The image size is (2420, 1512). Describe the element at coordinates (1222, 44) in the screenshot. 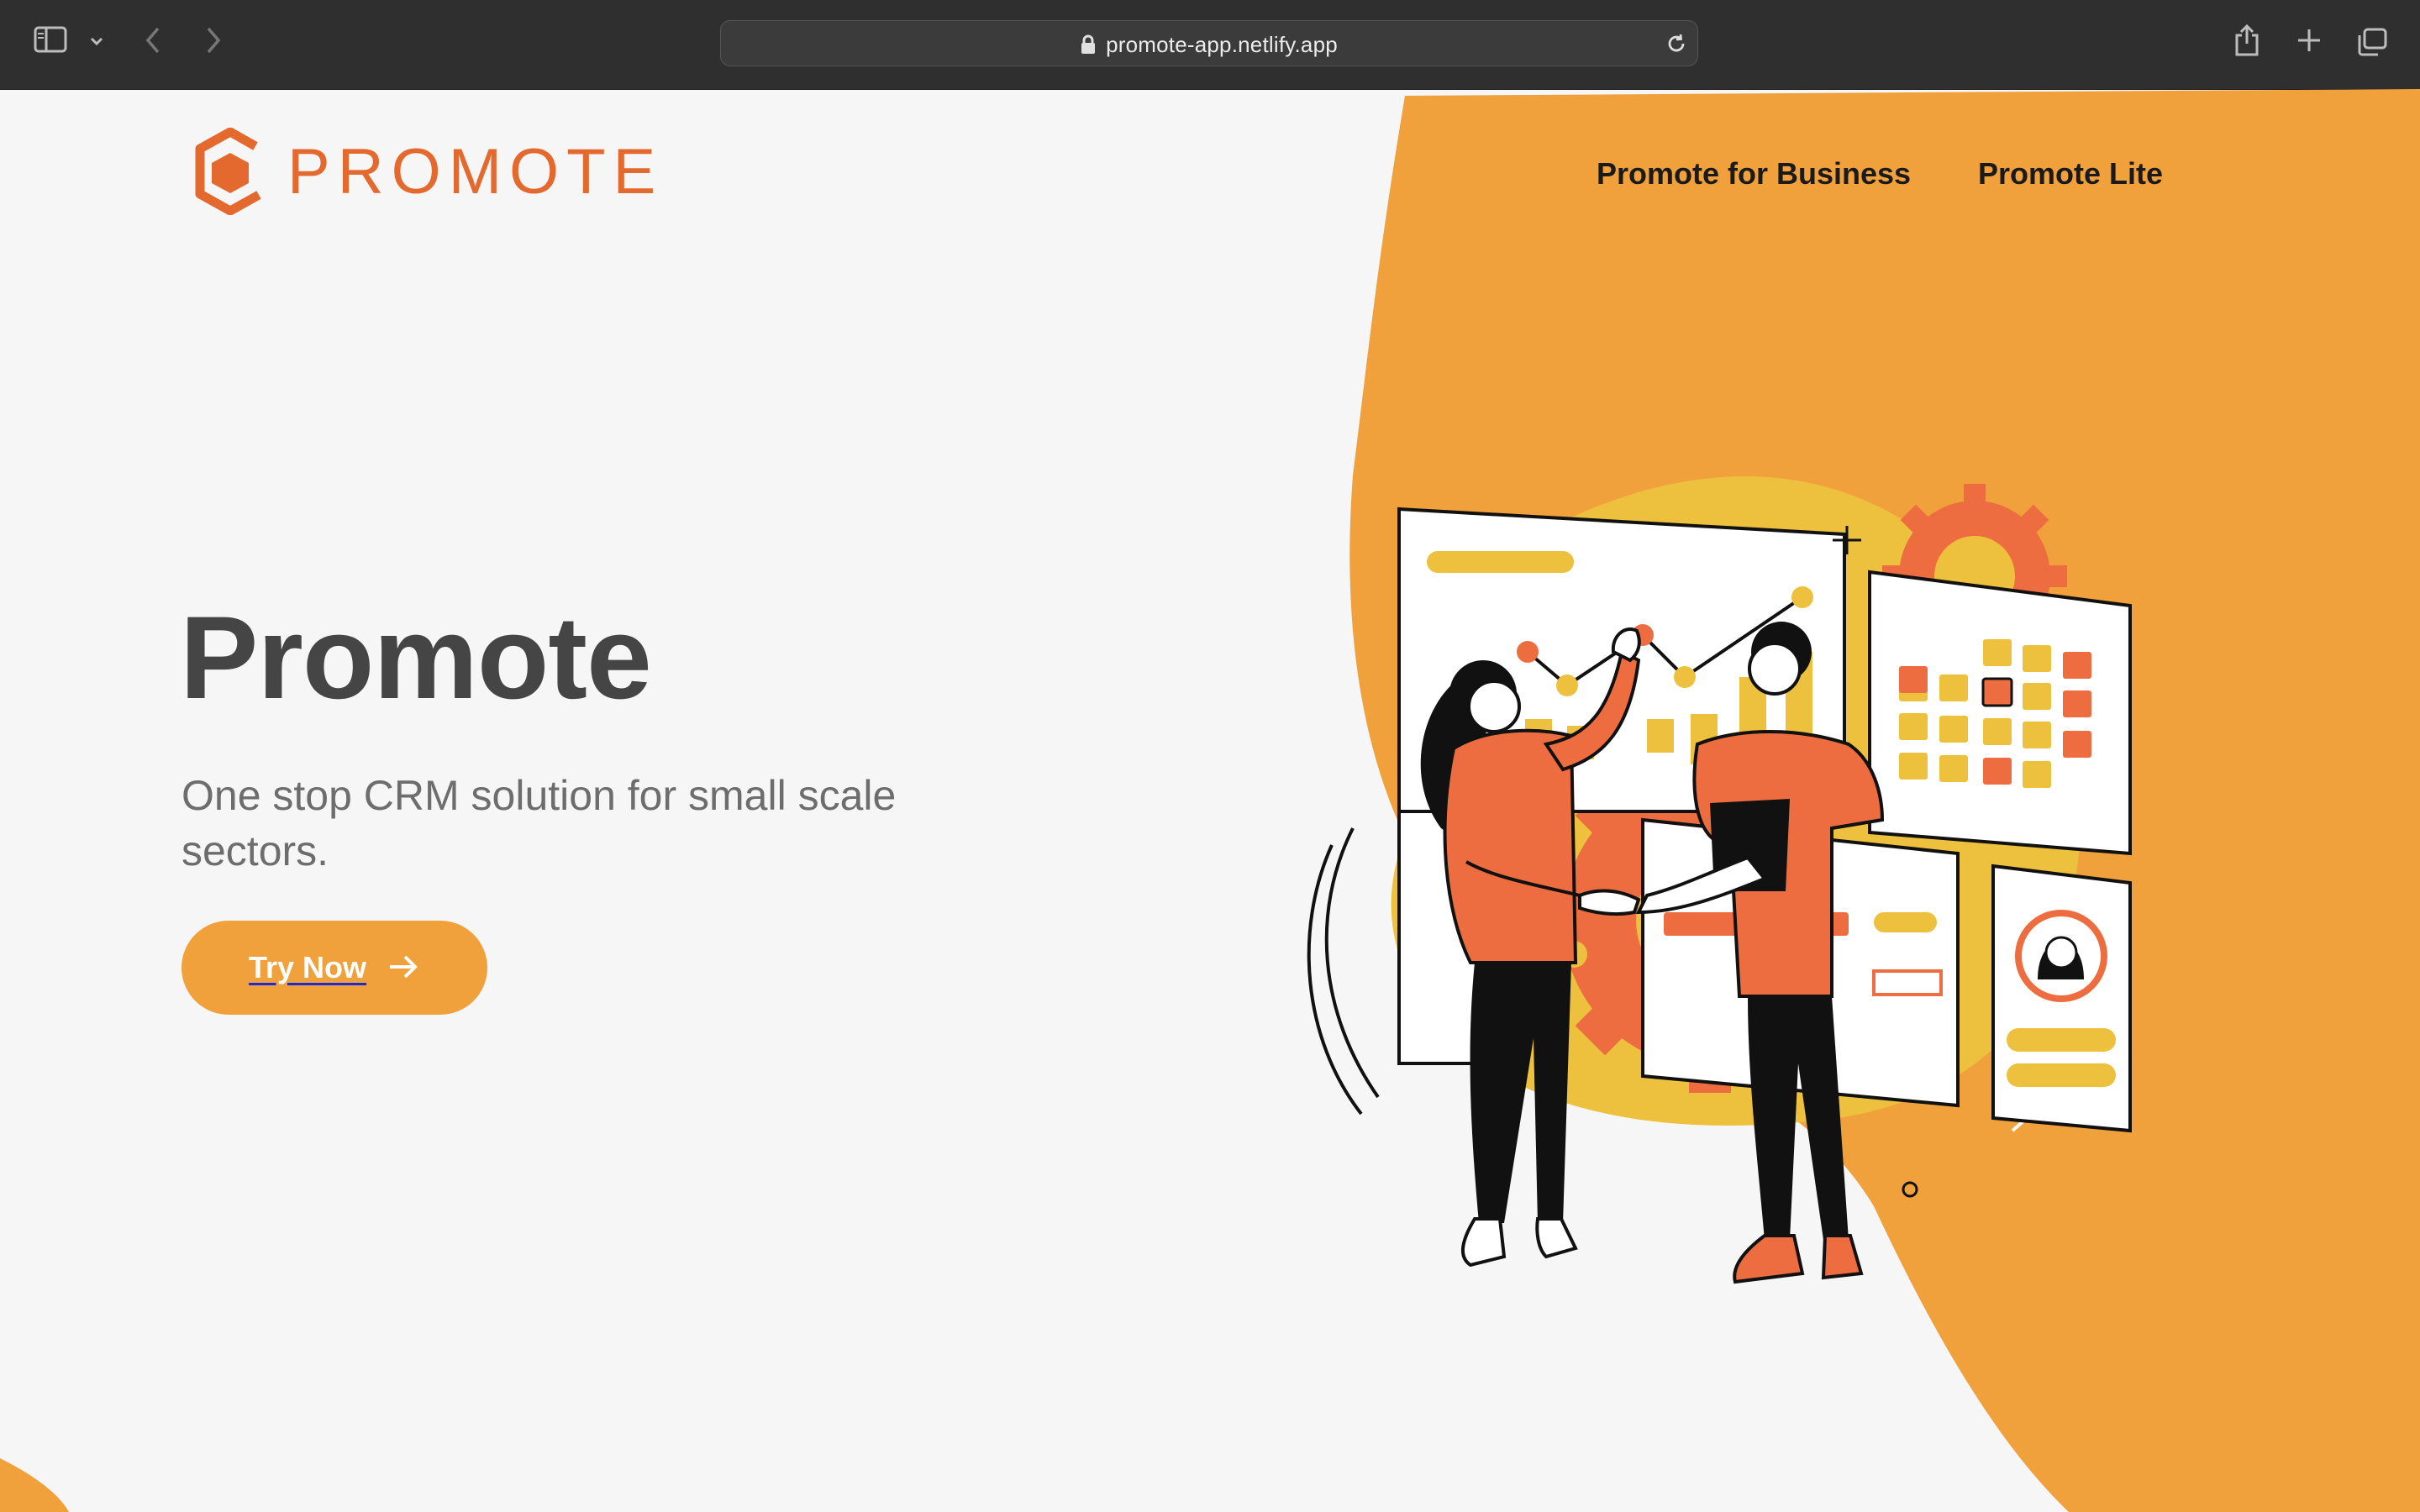

I see `url-text: promote-app.netlify.app` at that location.